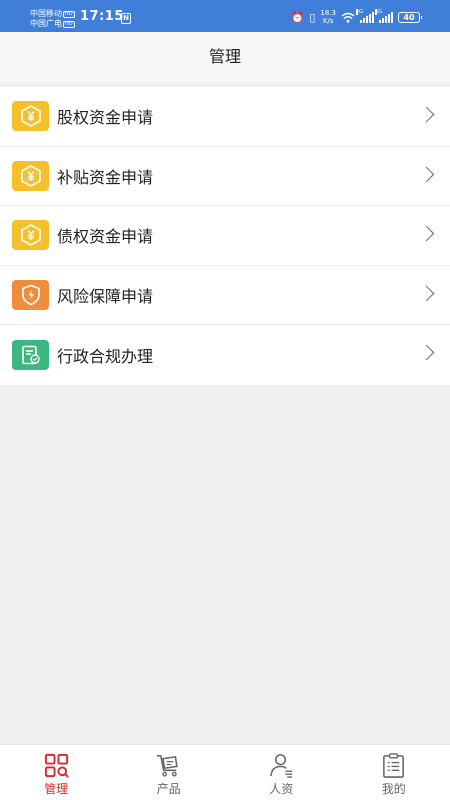  Describe the element at coordinates (105, 118) in the screenshot. I see `menu-item-label: 股权资金申请` at that location.